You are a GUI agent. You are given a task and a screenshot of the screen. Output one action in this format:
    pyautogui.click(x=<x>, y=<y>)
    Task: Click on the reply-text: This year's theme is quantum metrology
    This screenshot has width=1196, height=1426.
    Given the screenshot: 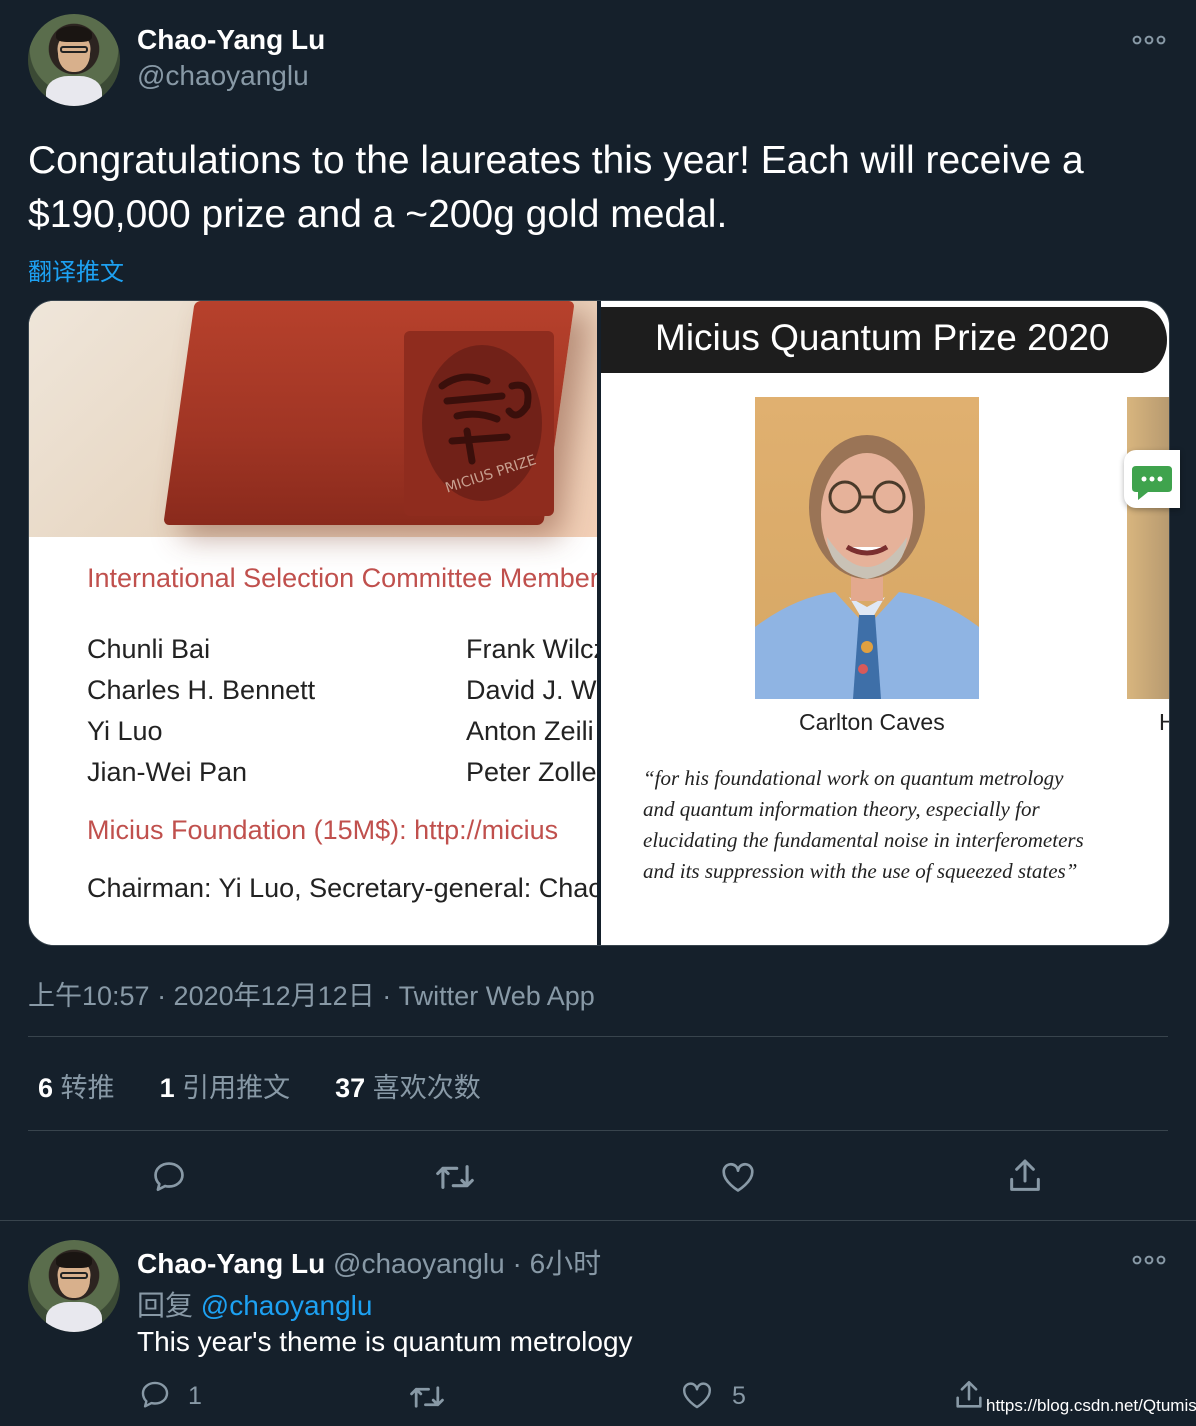 What is the action you would take?
    pyautogui.click(x=385, y=1341)
    